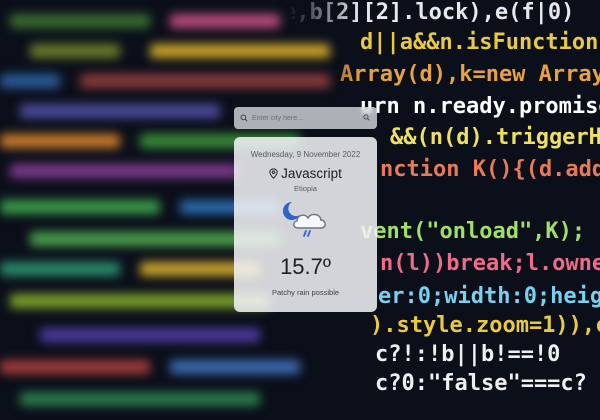  I want to click on search-submit-icon, so click(367, 118).